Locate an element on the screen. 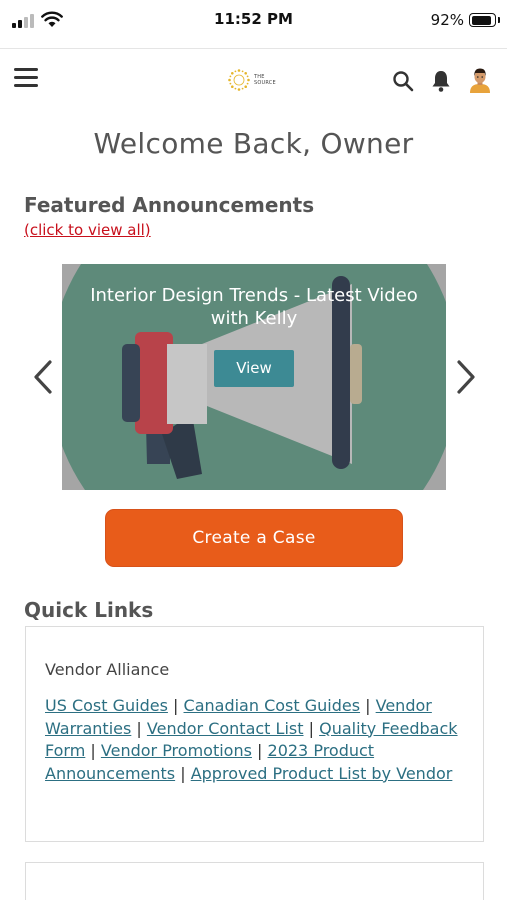 The height and width of the screenshot is (900, 507). link-us-cost-guides: US Cost Guides is located at coordinates (106, 705).